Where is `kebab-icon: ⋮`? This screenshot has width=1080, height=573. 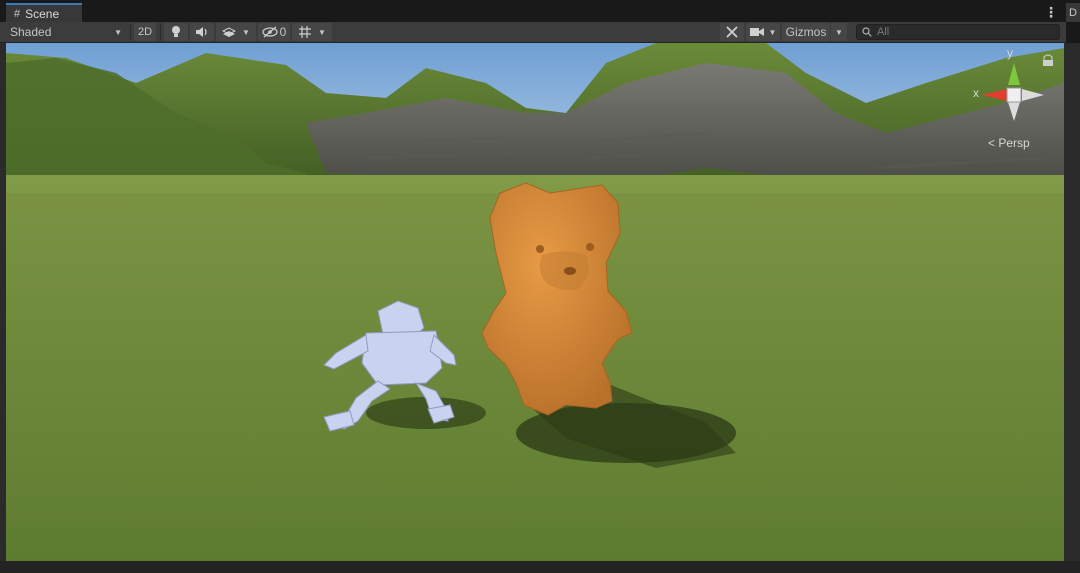
kebab-icon: ⋮ is located at coordinates (1051, 12).